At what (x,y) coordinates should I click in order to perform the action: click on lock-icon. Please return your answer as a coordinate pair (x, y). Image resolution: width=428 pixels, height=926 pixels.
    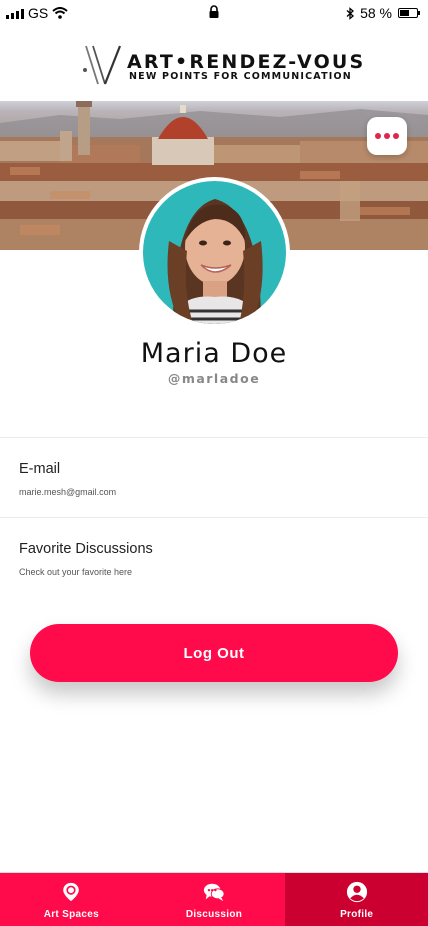
    Looking at the image, I should click on (214, 13).